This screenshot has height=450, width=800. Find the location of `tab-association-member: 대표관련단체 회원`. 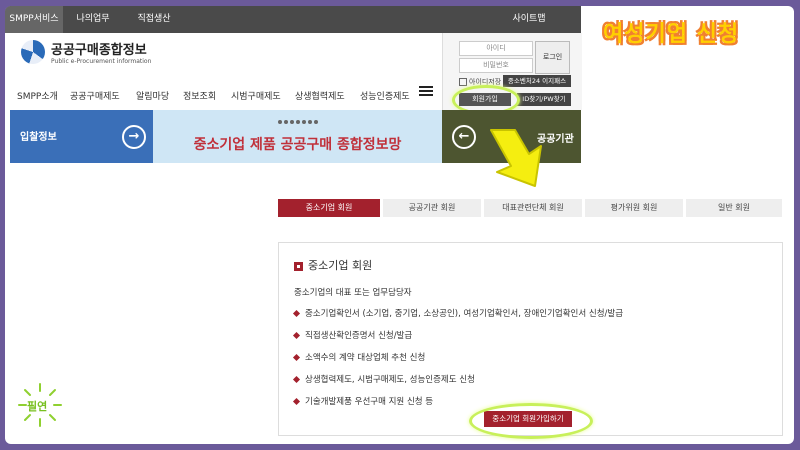

tab-association-member: 대표관련단체 회원 is located at coordinates (533, 208).